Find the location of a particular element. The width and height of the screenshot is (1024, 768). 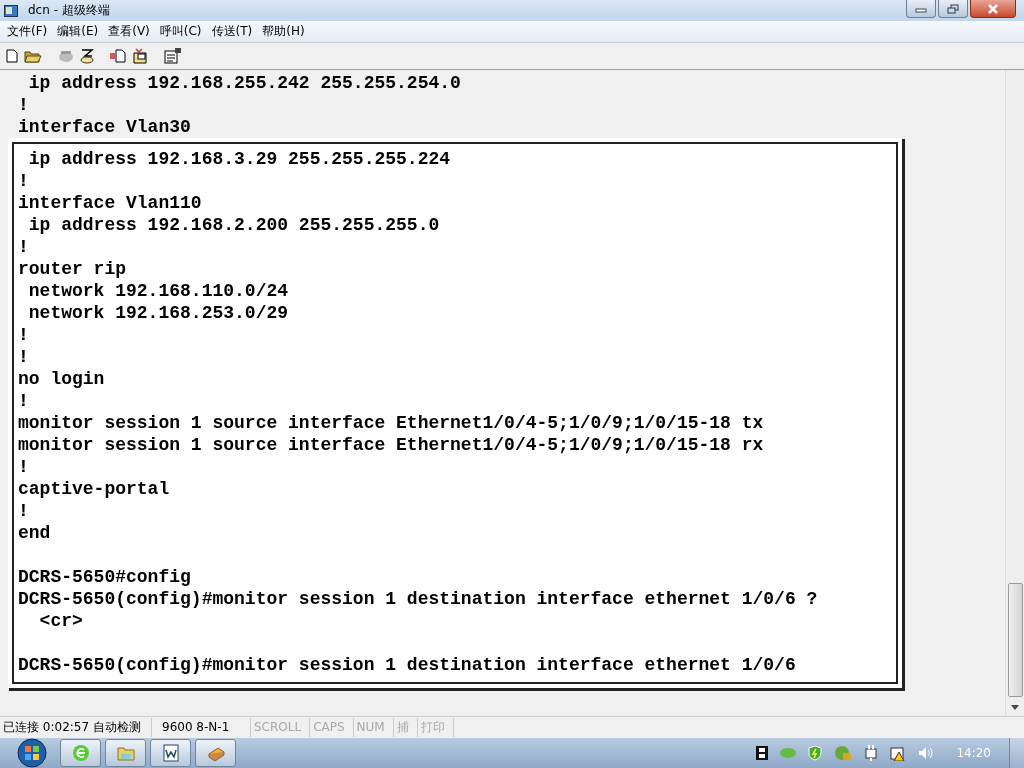

clock: 14:20 is located at coordinates (973, 753).